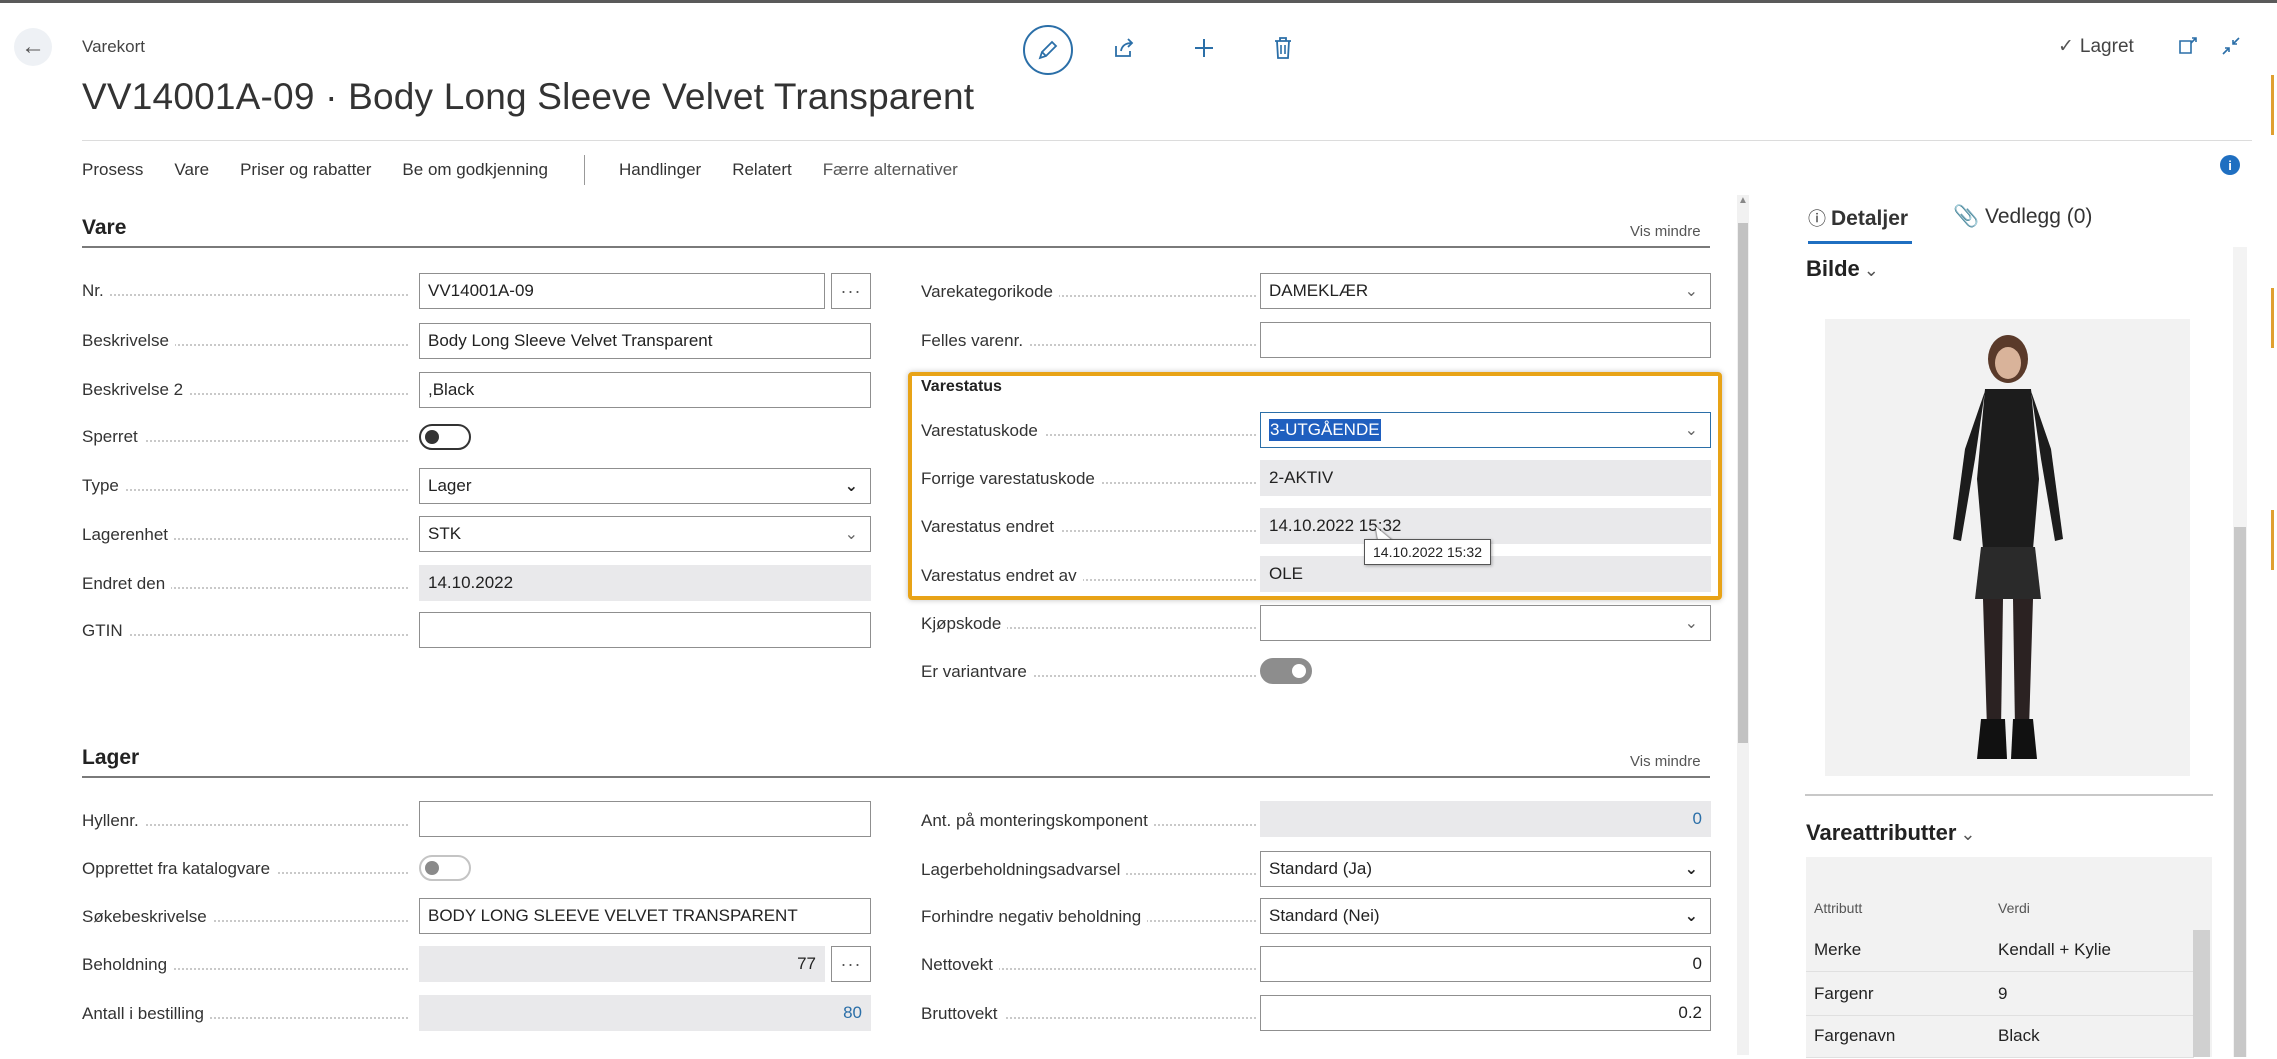 This screenshot has width=2277, height=1059. What do you see at coordinates (110, 758) in the screenshot?
I see `section-title-lager: Lager` at bounding box center [110, 758].